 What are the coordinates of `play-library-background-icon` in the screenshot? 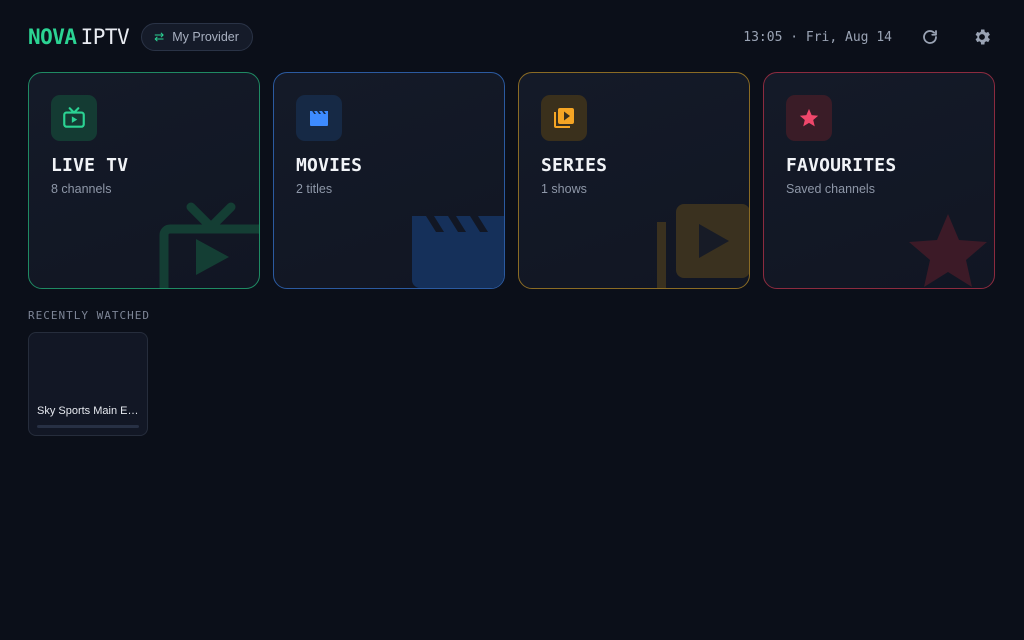 It's located at (703, 246).